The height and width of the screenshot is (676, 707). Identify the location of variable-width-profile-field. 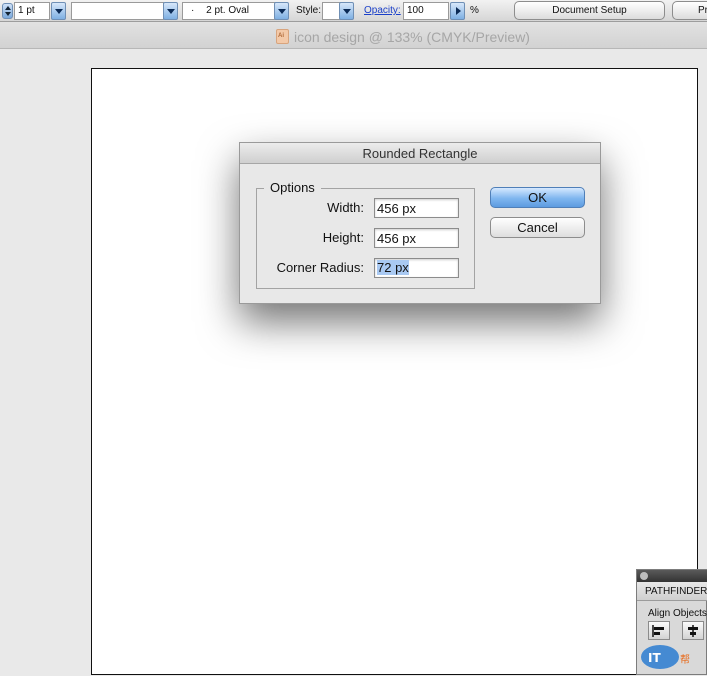
(117, 11).